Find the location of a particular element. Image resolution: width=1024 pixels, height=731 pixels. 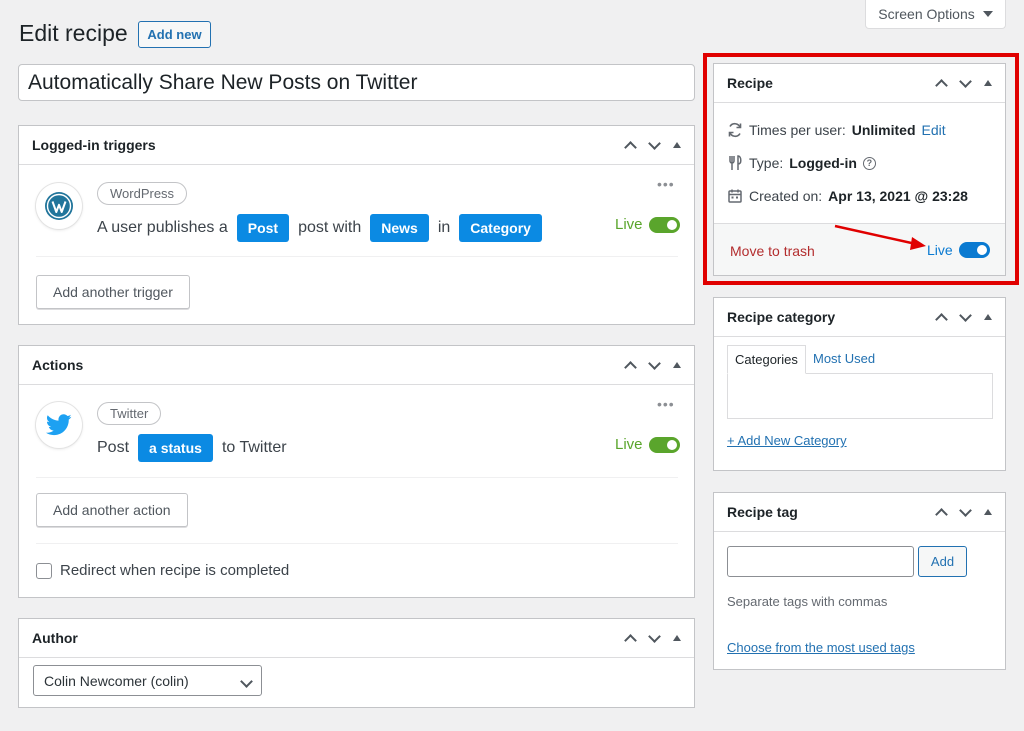

recipe-box-title: Recipe is located at coordinates (750, 83).